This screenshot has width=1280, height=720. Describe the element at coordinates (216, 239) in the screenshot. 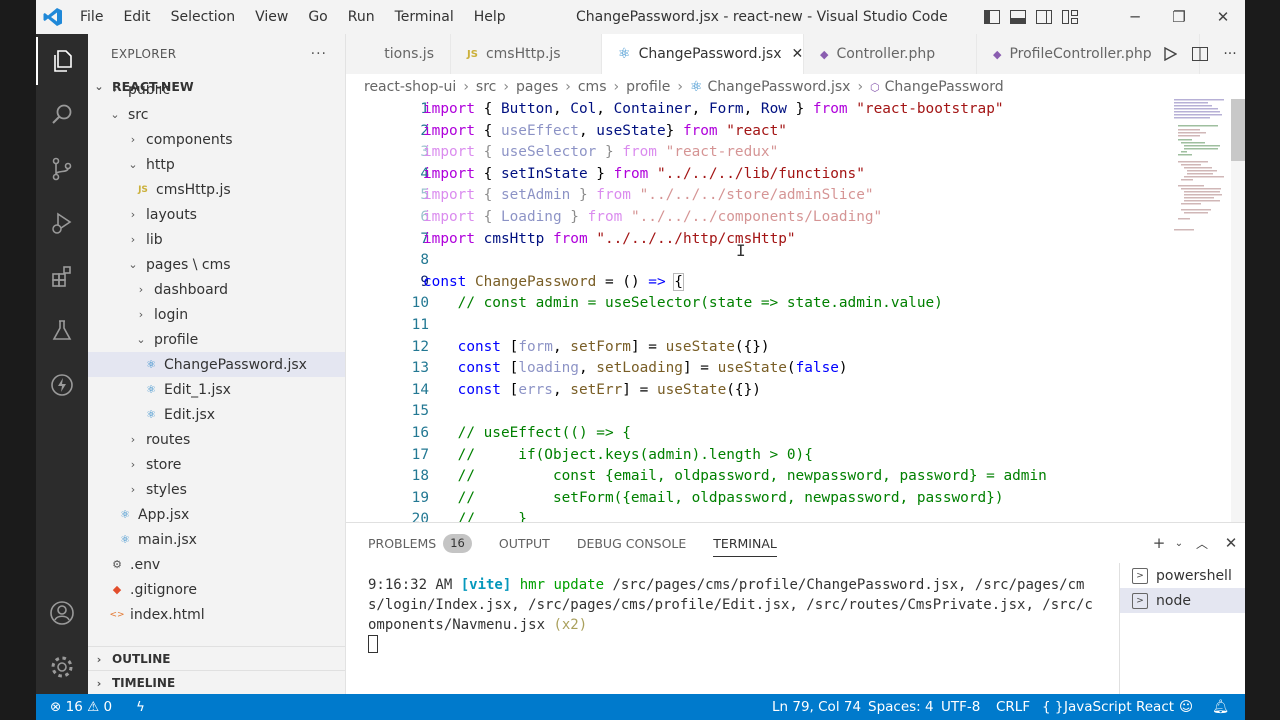

I see `tree-item: › lib` at that location.